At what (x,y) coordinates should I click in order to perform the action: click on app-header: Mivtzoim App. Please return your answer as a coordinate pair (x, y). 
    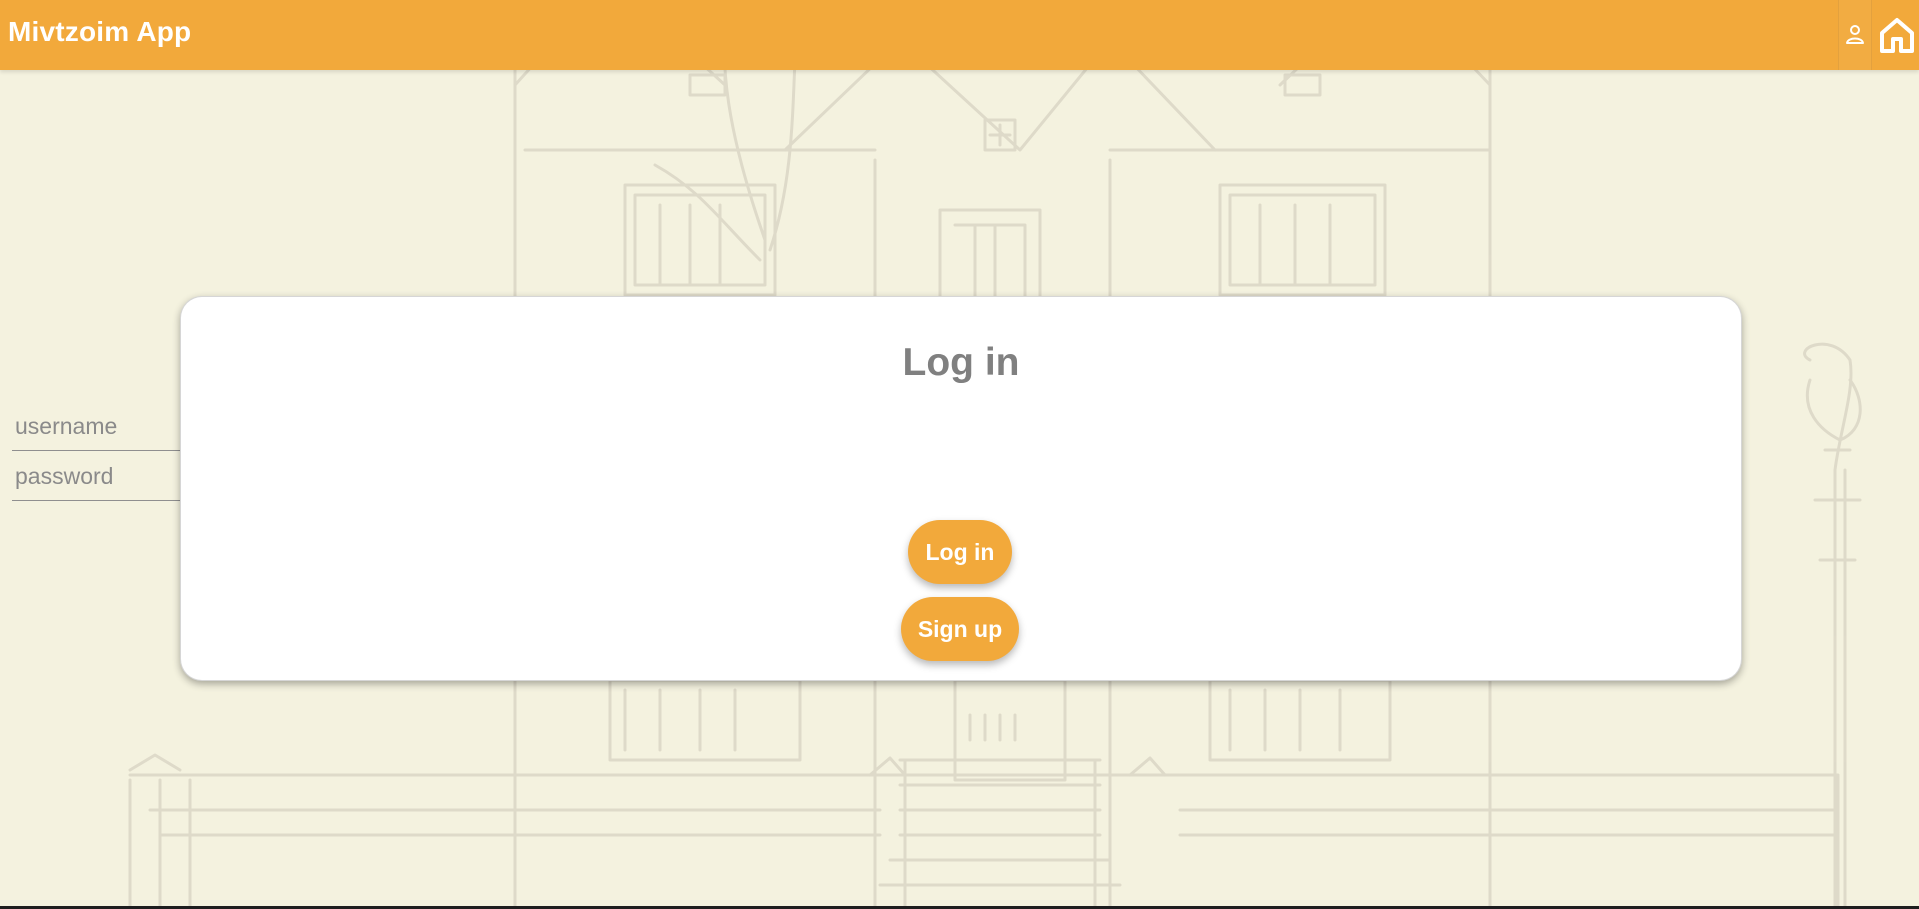
    Looking at the image, I should click on (959, 35).